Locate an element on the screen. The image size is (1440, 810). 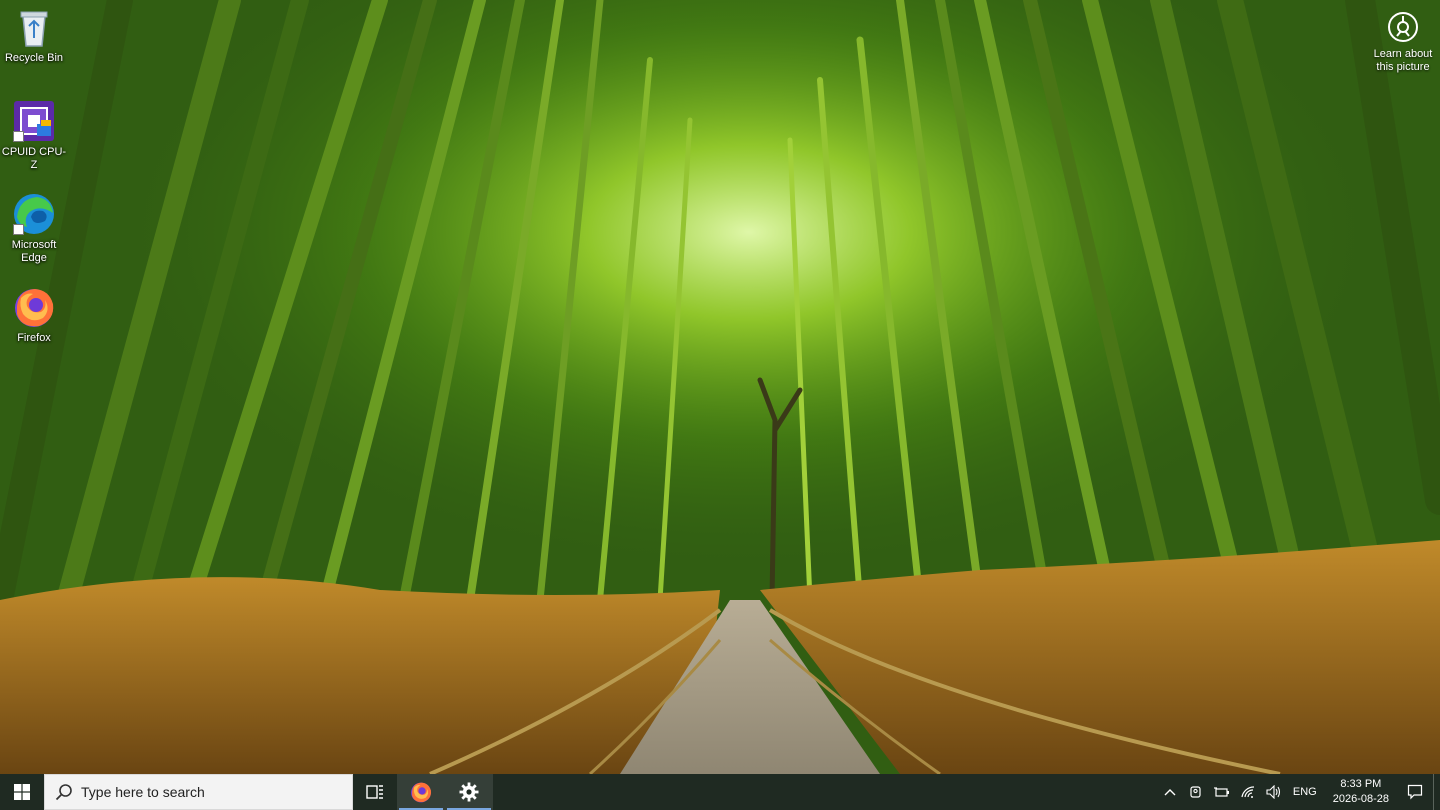
input-language-indicator: ENG is located at coordinates (1306, 792).